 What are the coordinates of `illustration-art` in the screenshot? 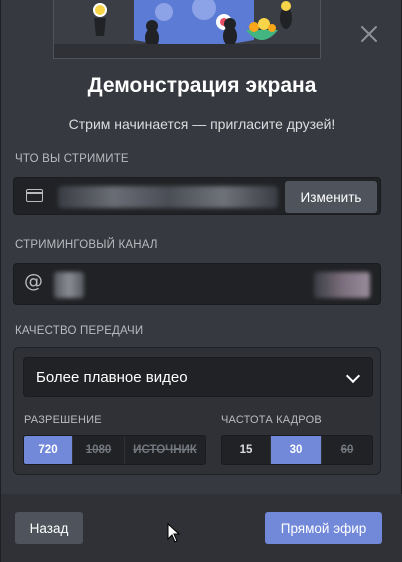 It's located at (187, 29).